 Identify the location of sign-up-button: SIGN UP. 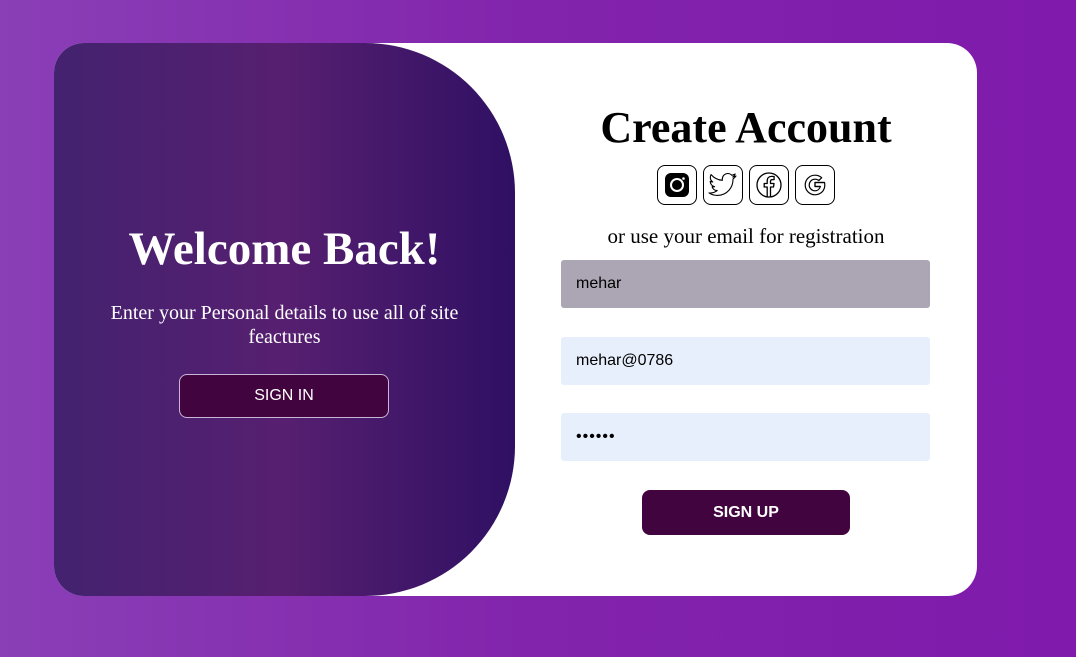
(746, 512).